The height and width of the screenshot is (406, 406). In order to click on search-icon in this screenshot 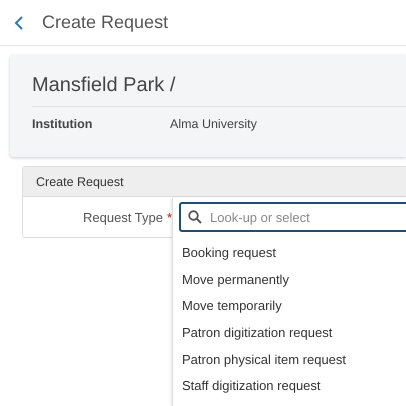, I will do `click(195, 217)`.